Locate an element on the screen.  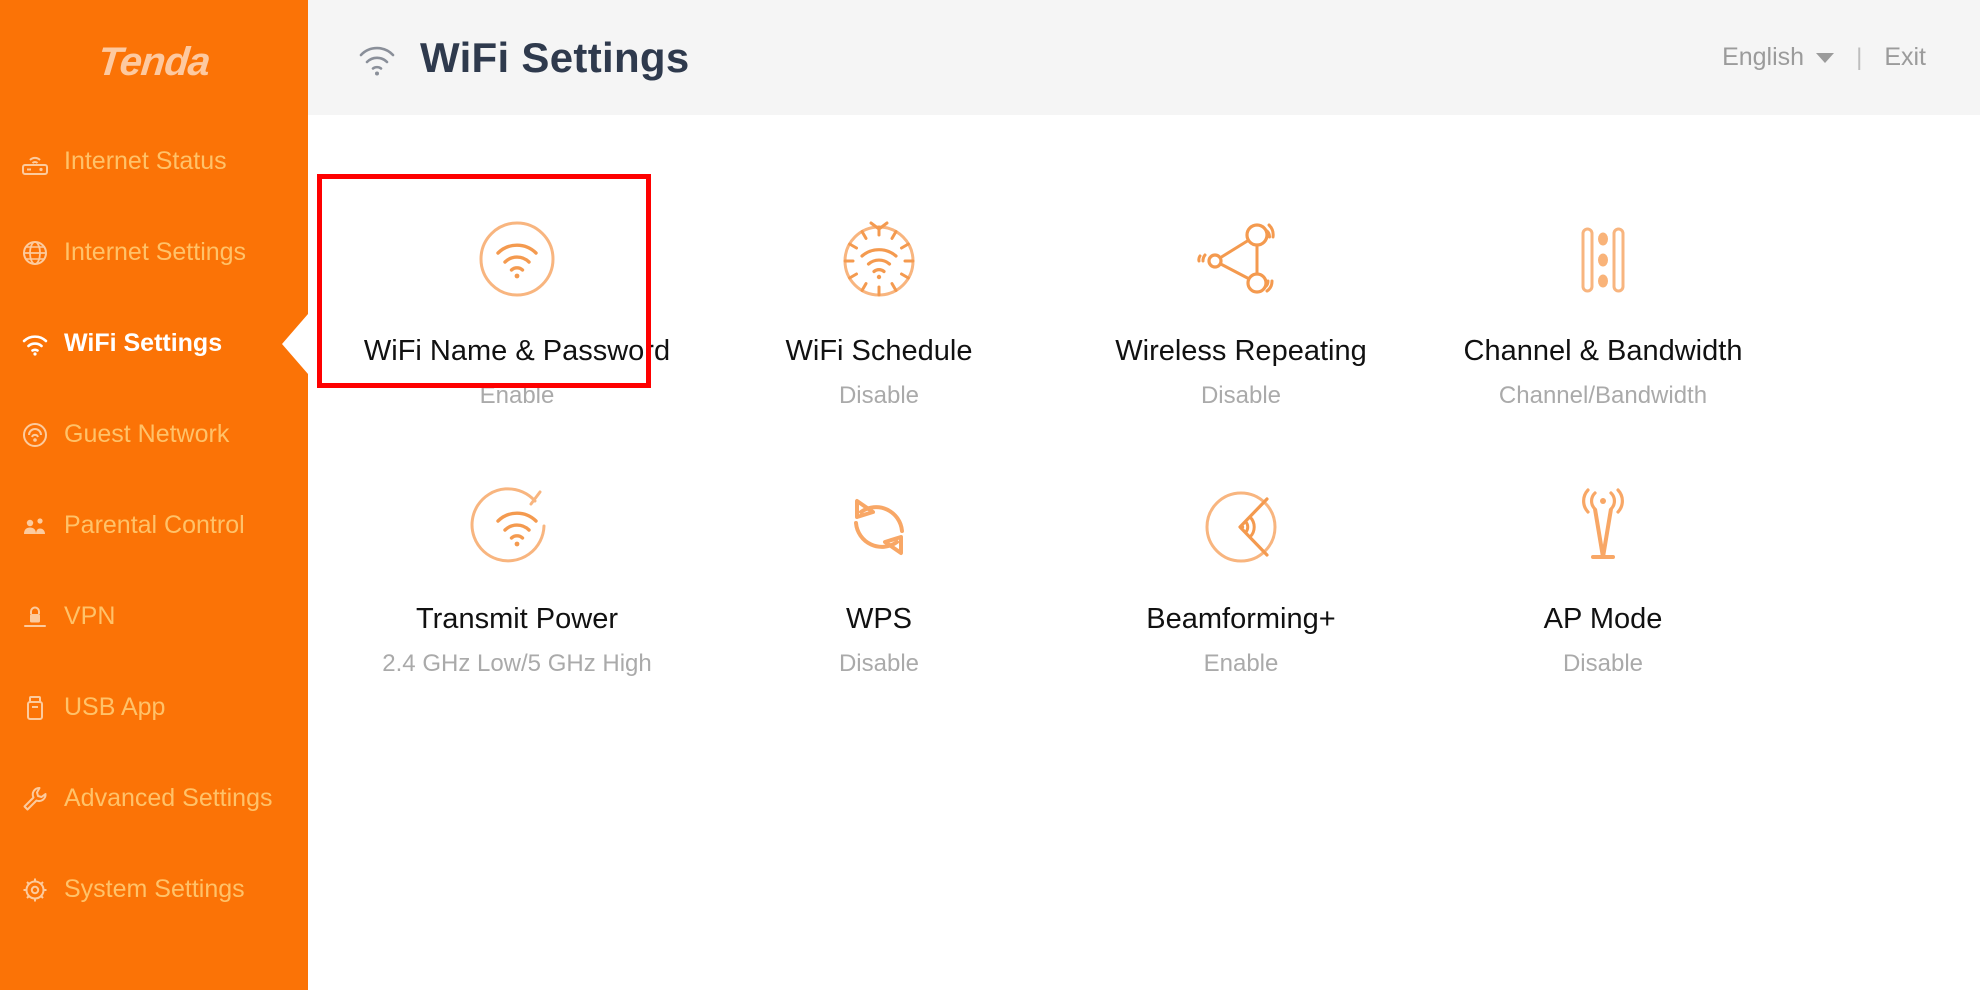
sidebar-item-parental-control: Parental Control is located at coordinates (154, 525).